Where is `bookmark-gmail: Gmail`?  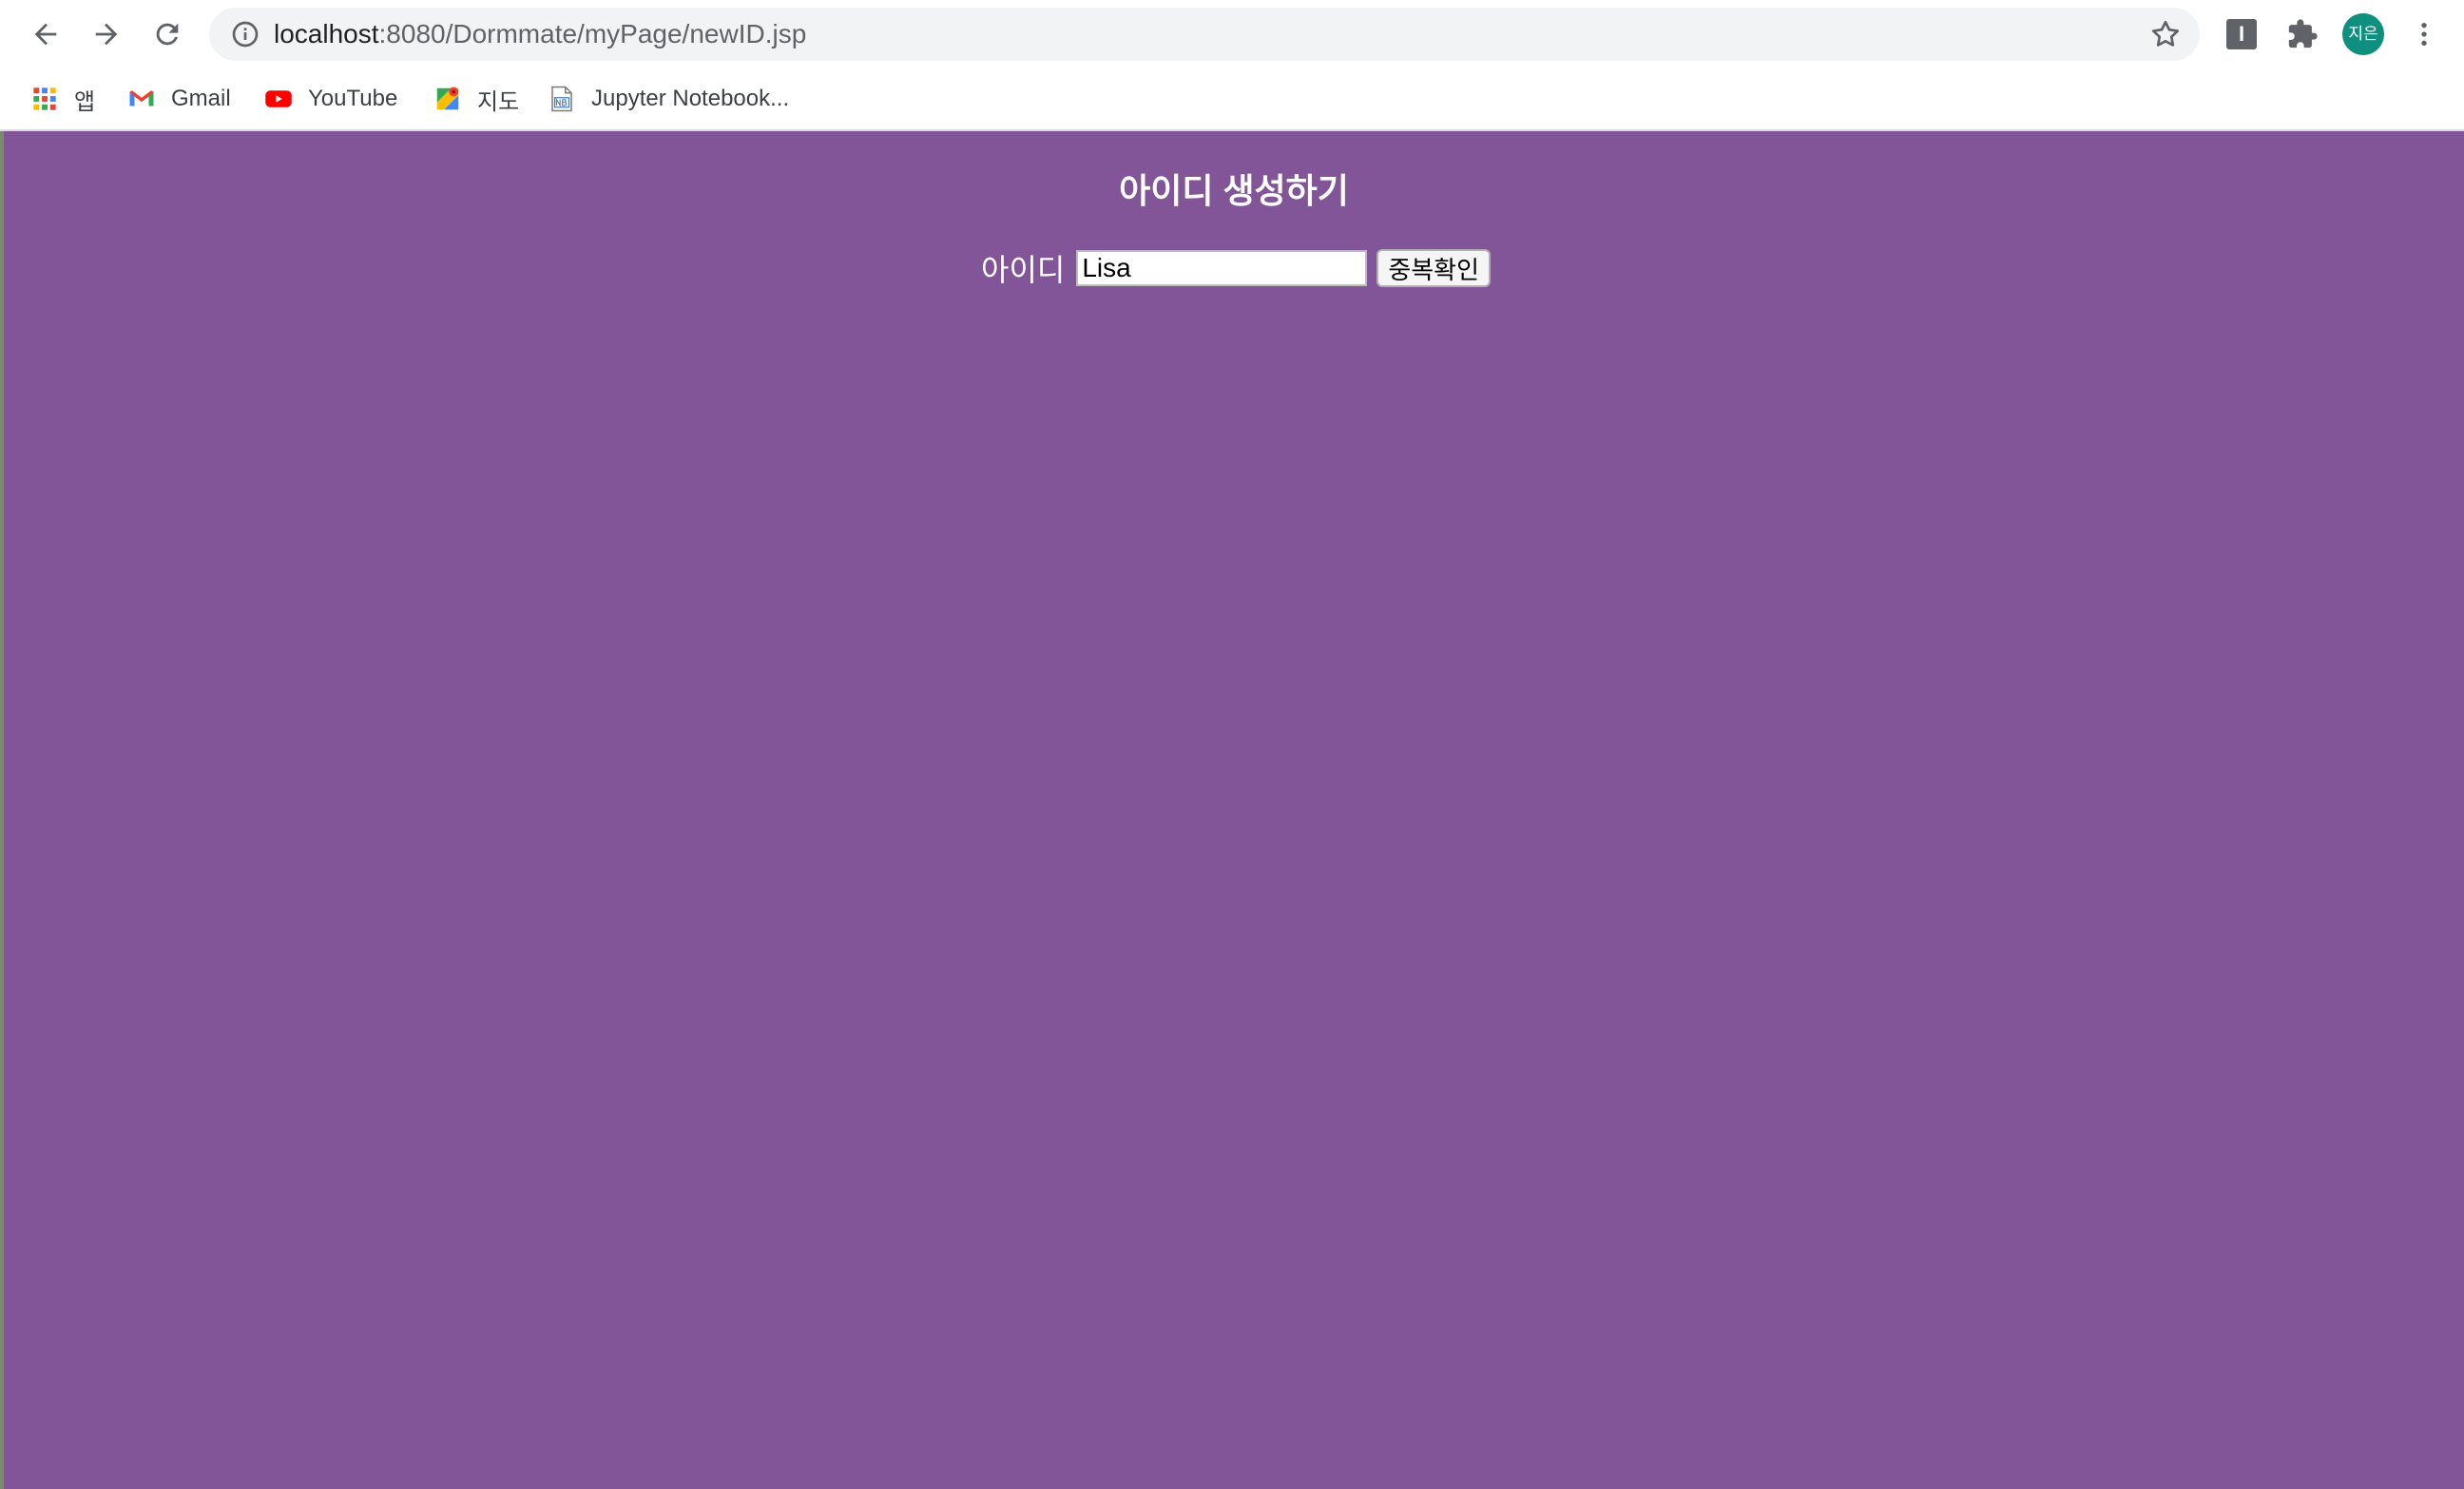 bookmark-gmail: Gmail is located at coordinates (179, 99).